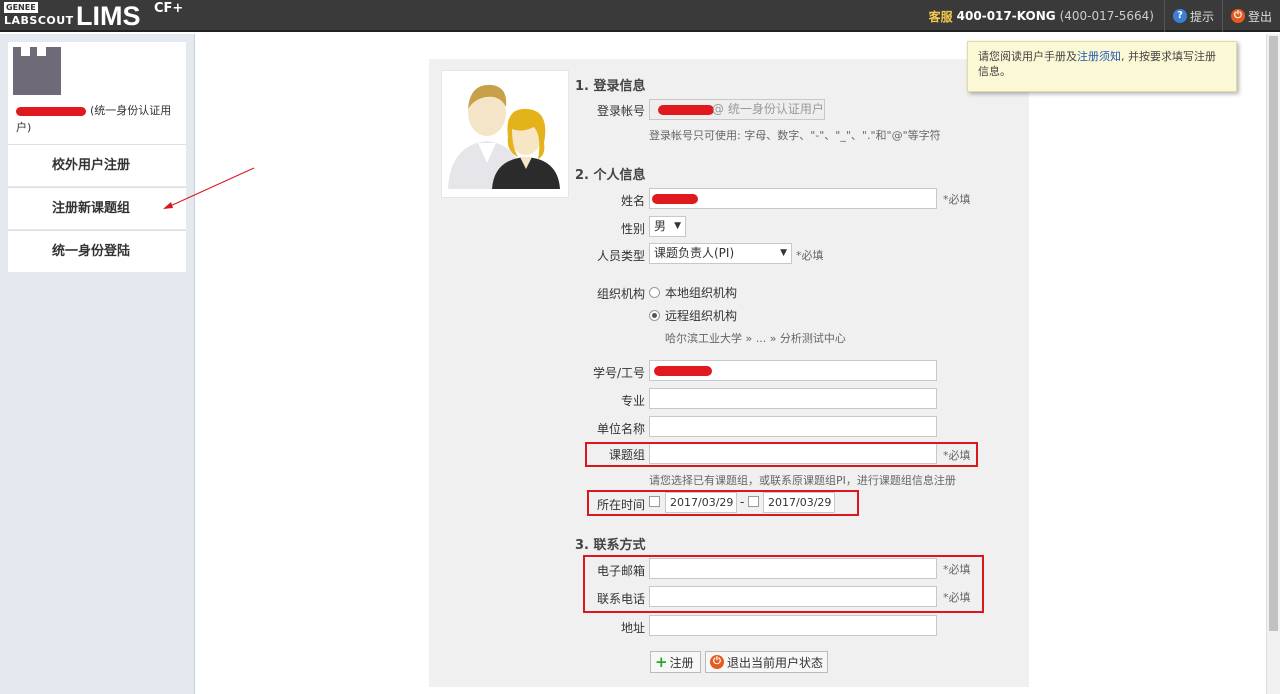  I want to click on logout-label: 登出, so click(1259, 16).